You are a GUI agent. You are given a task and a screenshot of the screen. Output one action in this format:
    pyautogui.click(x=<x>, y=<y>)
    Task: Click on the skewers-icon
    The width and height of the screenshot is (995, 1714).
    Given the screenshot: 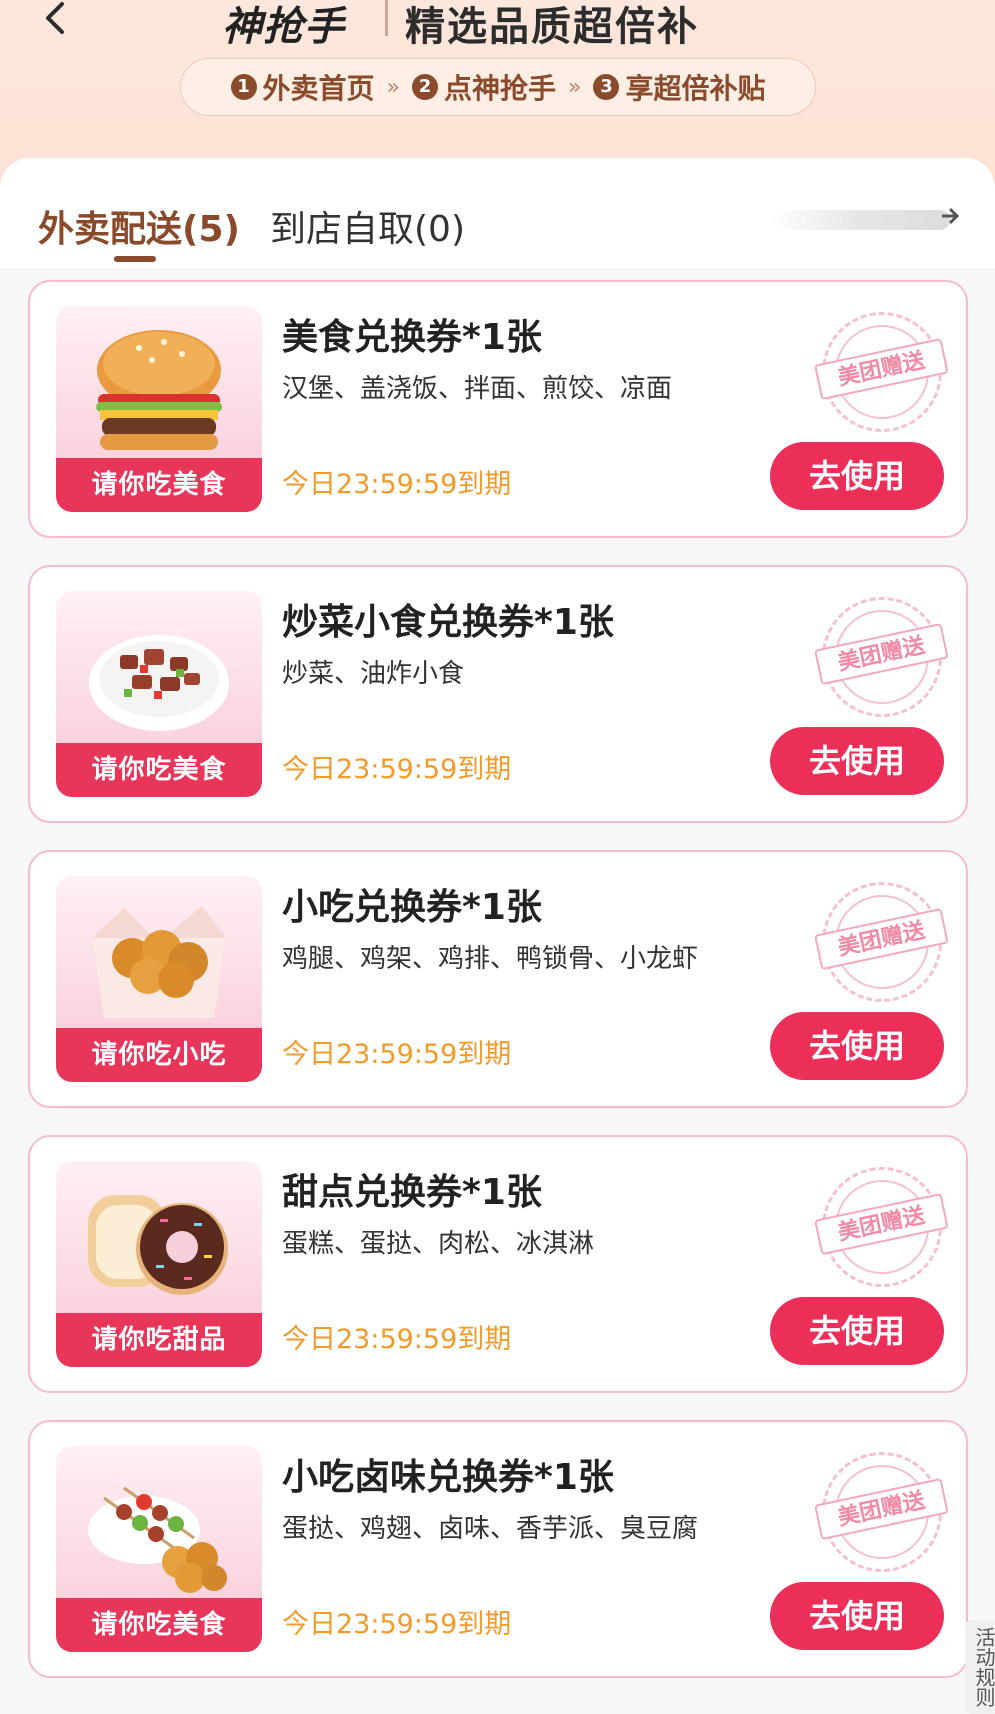 What is the action you would take?
    pyautogui.click(x=157, y=1539)
    